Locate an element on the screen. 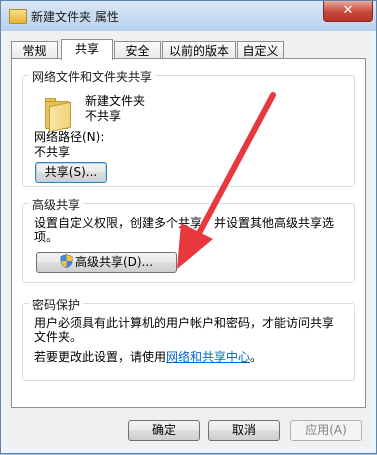 This screenshot has width=377, height=455. title-bar: 新建文件夹 属性 ✕ is located at coordinates (188, 16).